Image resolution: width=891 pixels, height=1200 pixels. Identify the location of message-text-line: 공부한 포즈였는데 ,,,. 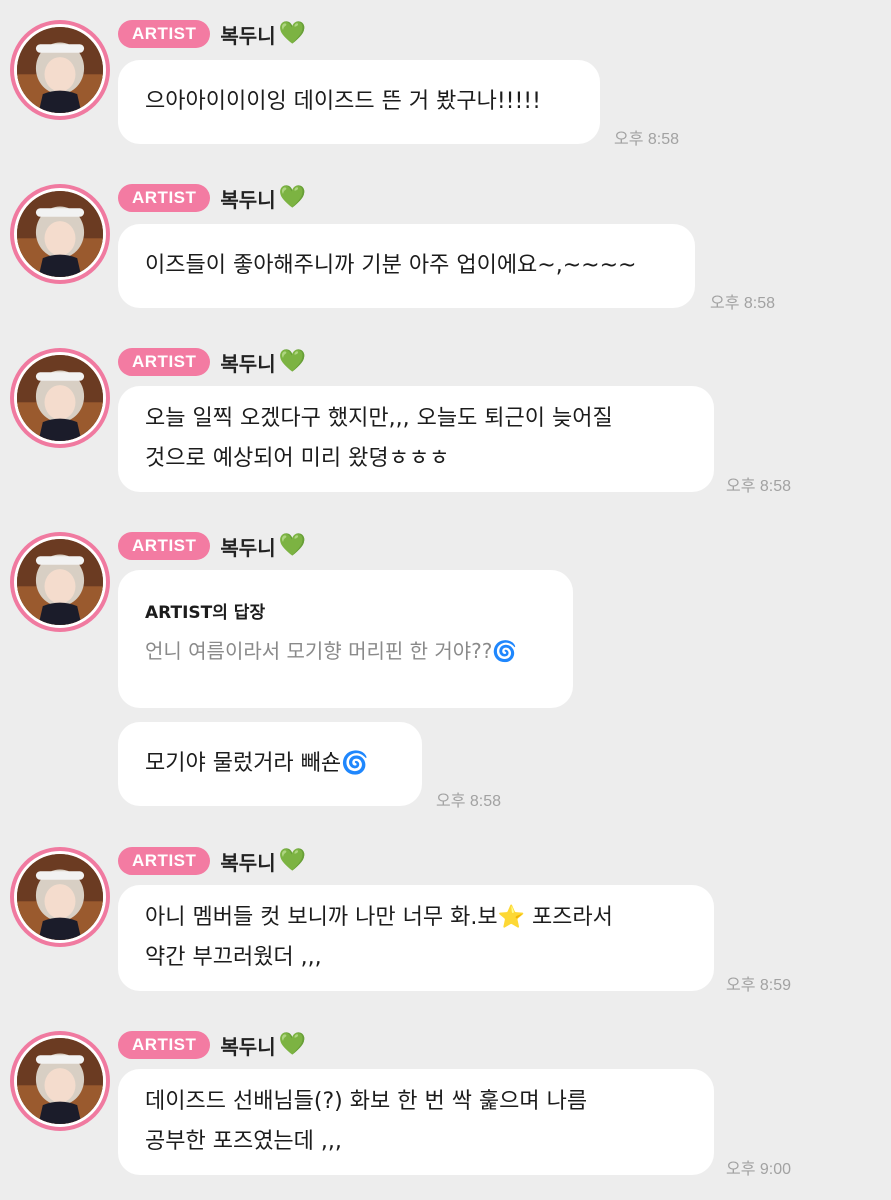
(243, 1141).